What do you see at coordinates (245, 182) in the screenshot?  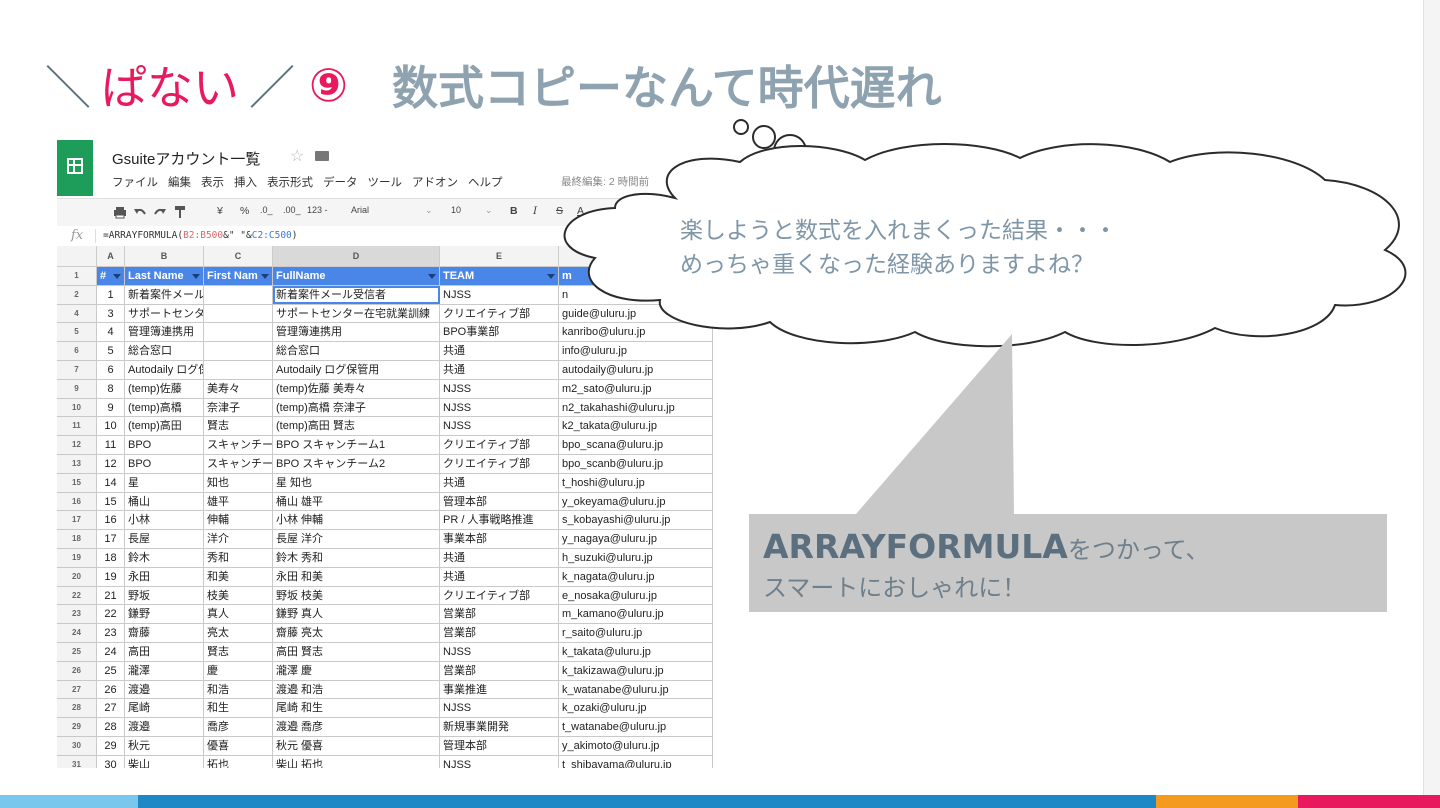 I see `menu-insert: 挿入` at bounding box center [245, 182].